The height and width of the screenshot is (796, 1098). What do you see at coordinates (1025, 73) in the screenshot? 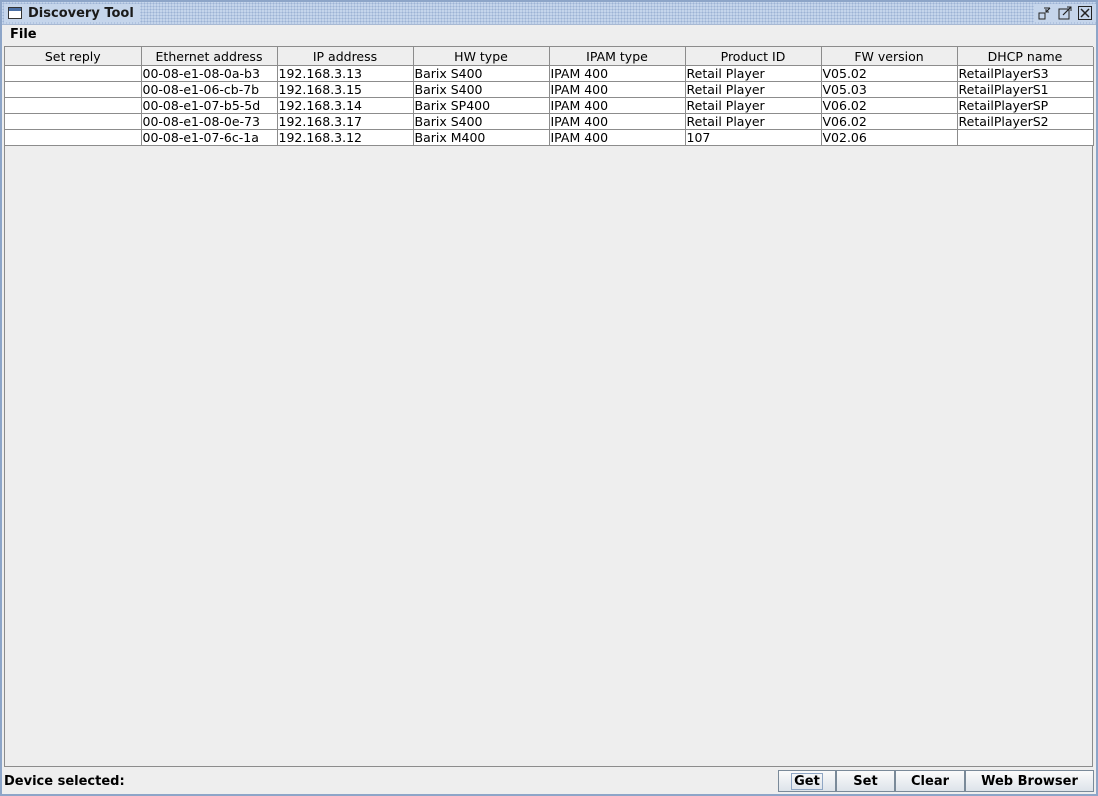
I see `cell-dhcp-name: RetailPlayerS3` at bounding box center [1025, 73].